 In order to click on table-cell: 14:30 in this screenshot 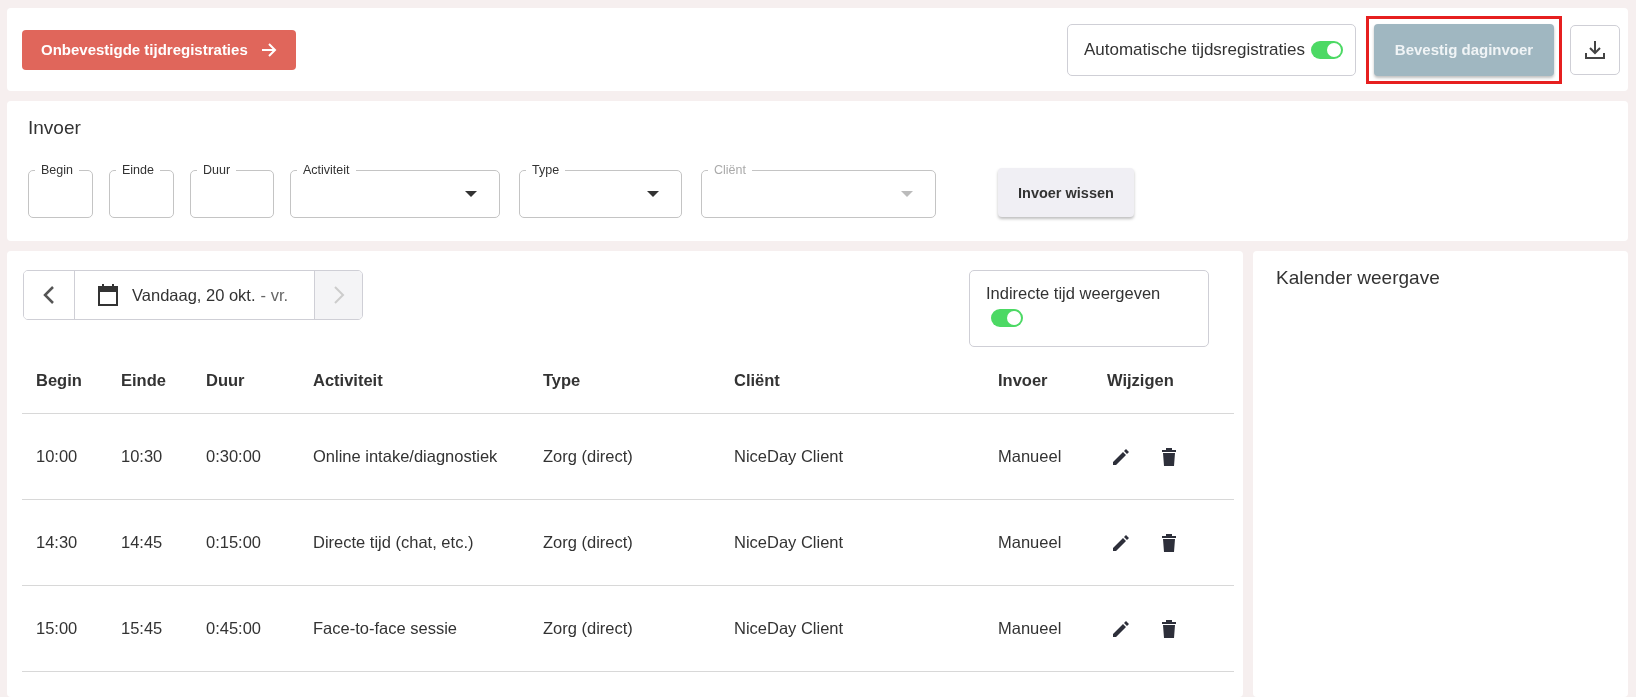, I will do `click(64, 542)`.